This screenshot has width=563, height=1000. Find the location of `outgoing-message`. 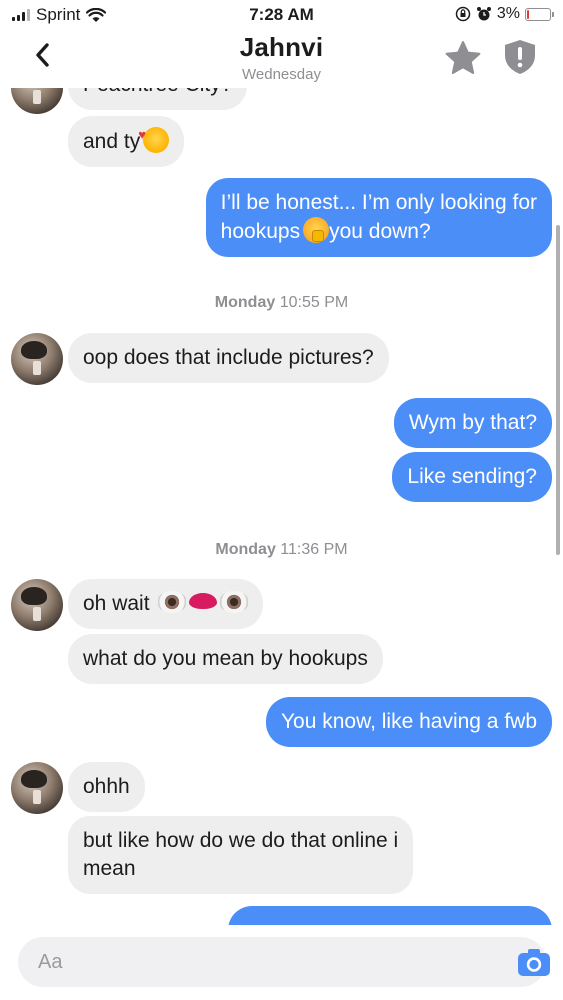

outgoing-message is located at coordinates (390, 915).